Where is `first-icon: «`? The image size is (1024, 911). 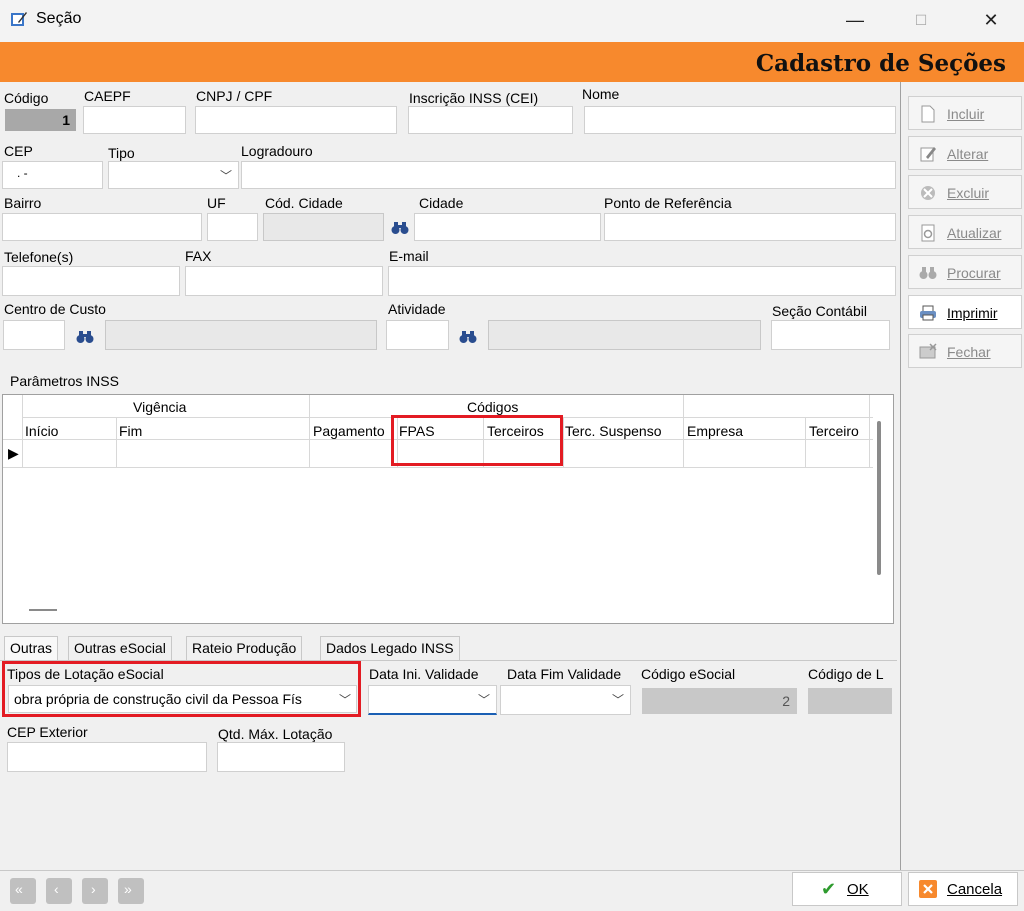 first-icon: « is located at coordinates (19, 889).